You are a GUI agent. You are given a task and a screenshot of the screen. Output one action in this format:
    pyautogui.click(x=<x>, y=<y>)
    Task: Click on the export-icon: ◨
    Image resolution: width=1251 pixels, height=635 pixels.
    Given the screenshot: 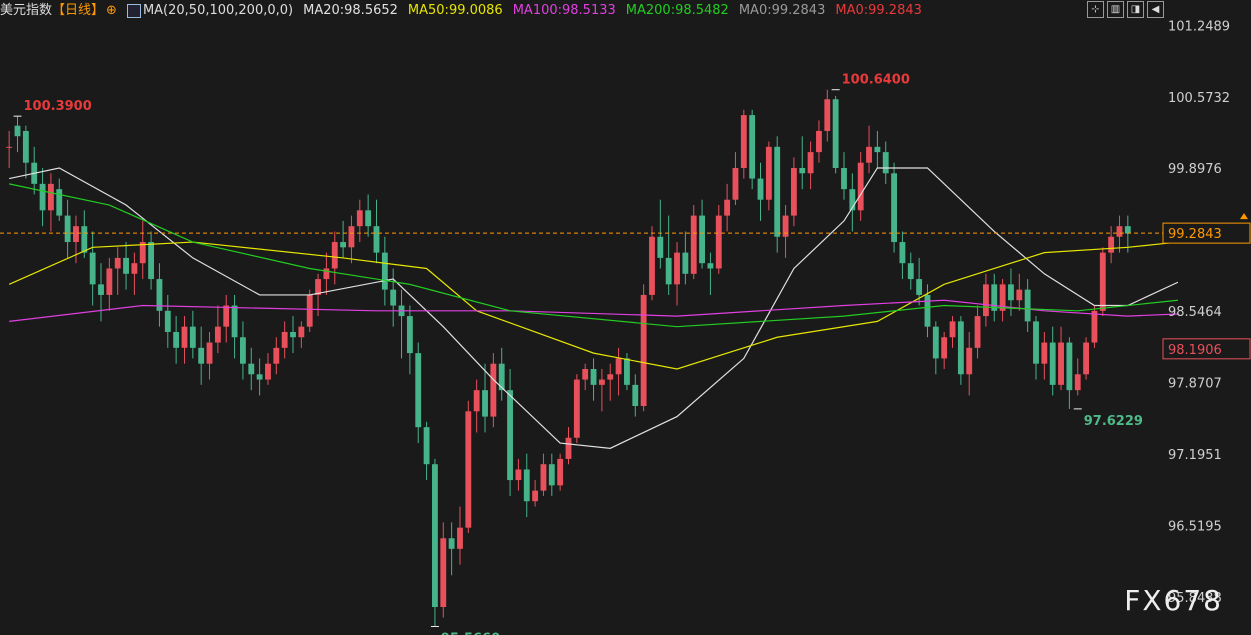 What is the action you would take?
    pyautogui.click(x=1135, y=9)
    